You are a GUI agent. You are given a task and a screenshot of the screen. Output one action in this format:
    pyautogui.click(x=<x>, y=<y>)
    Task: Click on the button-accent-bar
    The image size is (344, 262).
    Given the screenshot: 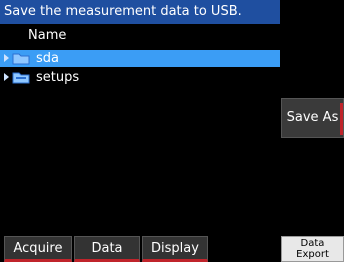 What is the action you would take?
    pyautogui.click(x=341, y=119)
    